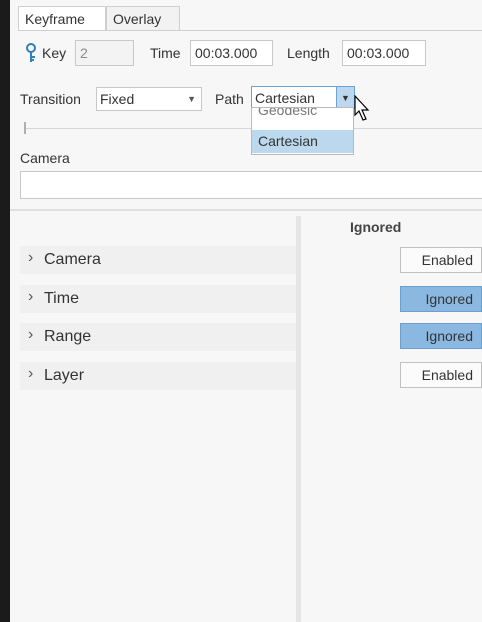  What do you see at coordinates (45, 158) in the screenshot?
I see `camera-label: Camera` at bounding box center [45, 158].